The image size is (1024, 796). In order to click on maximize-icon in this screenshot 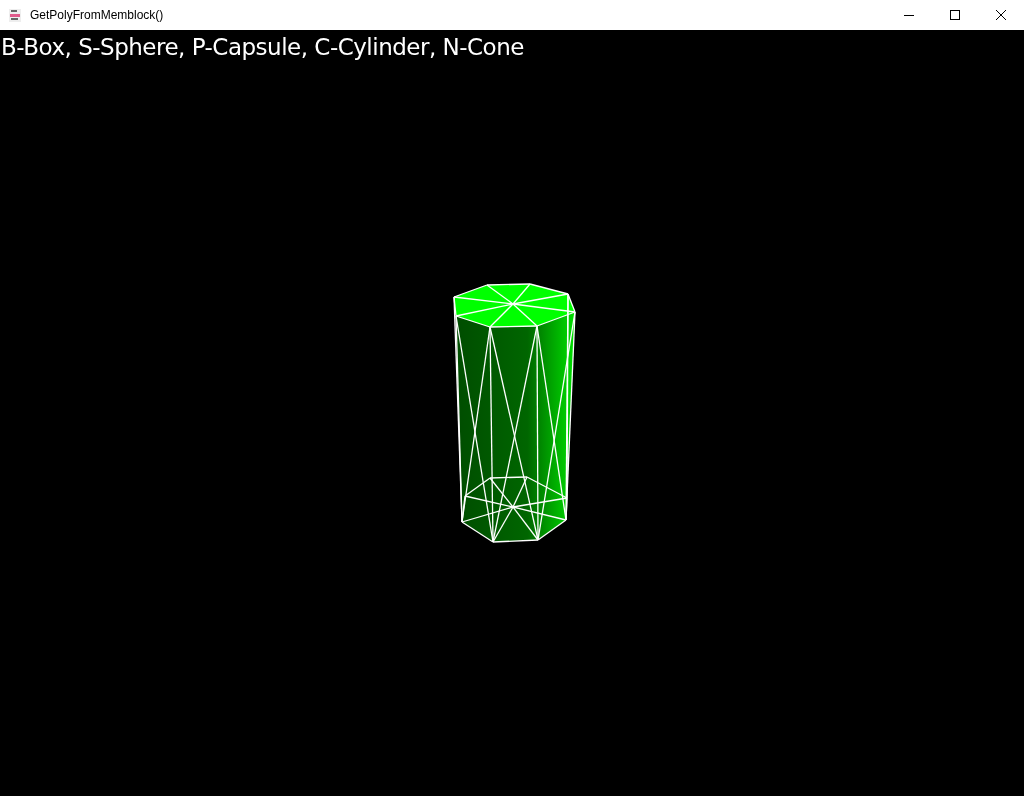, I will do `click(955, 15)`.